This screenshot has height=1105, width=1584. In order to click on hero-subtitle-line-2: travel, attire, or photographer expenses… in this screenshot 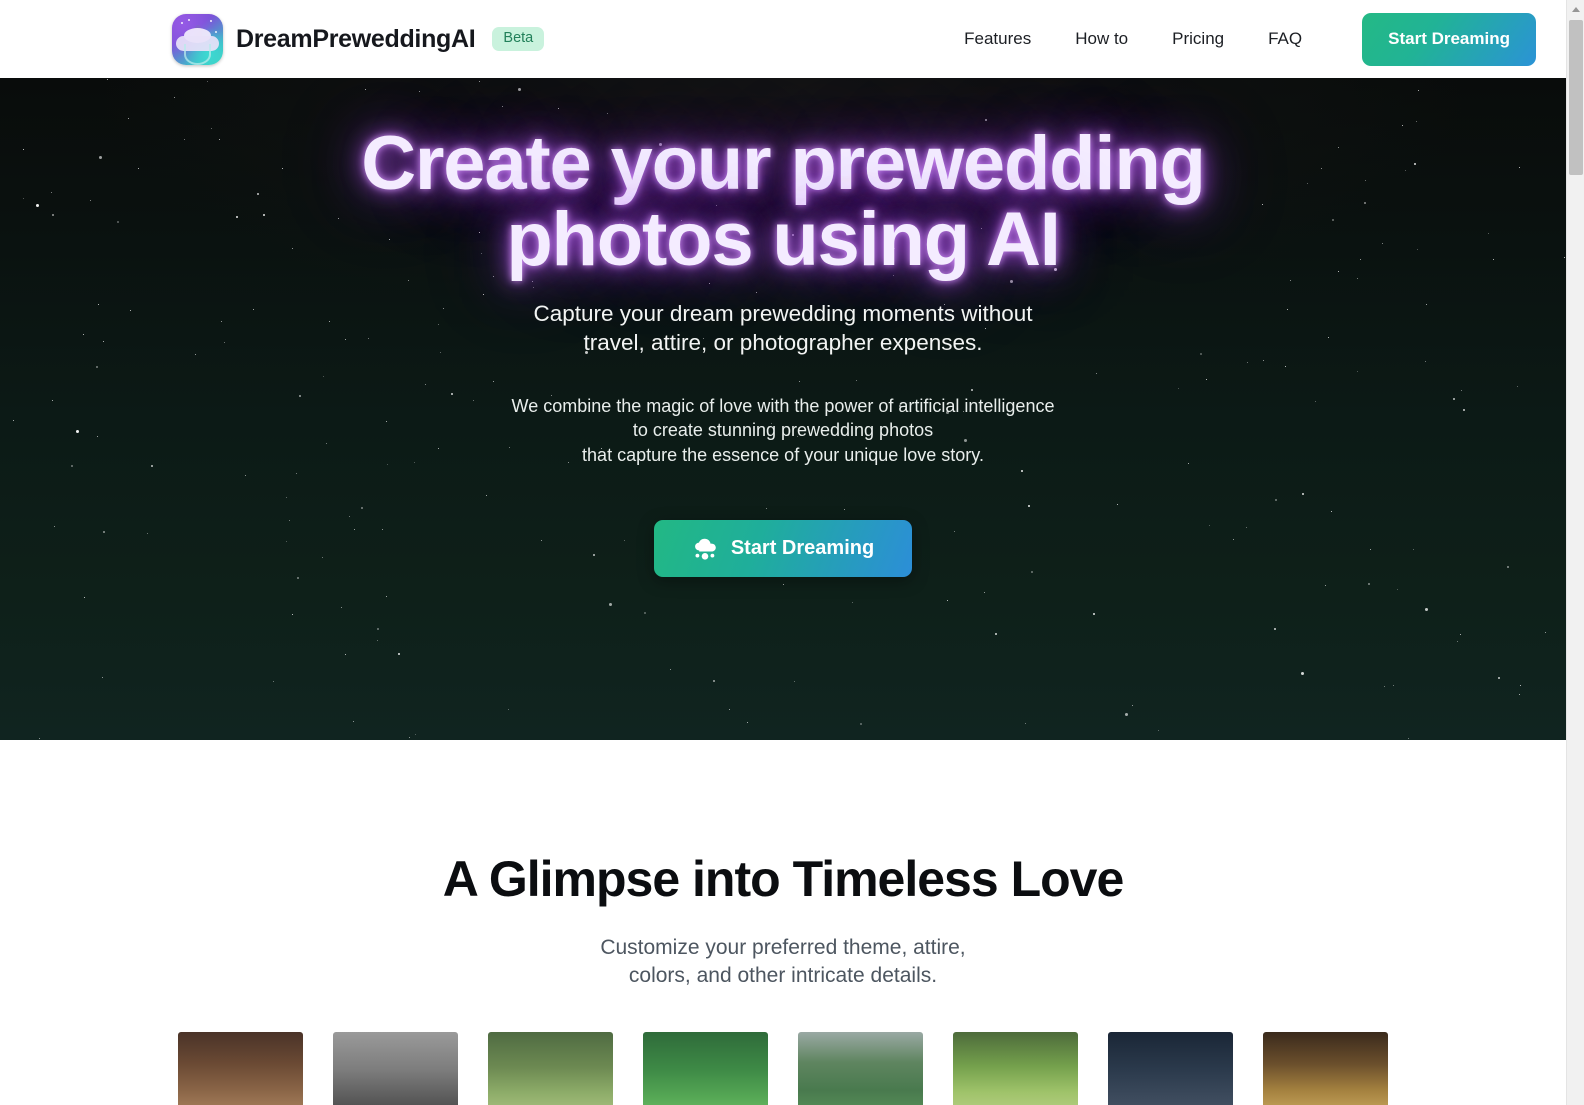, I will do `click(783, 342)`.